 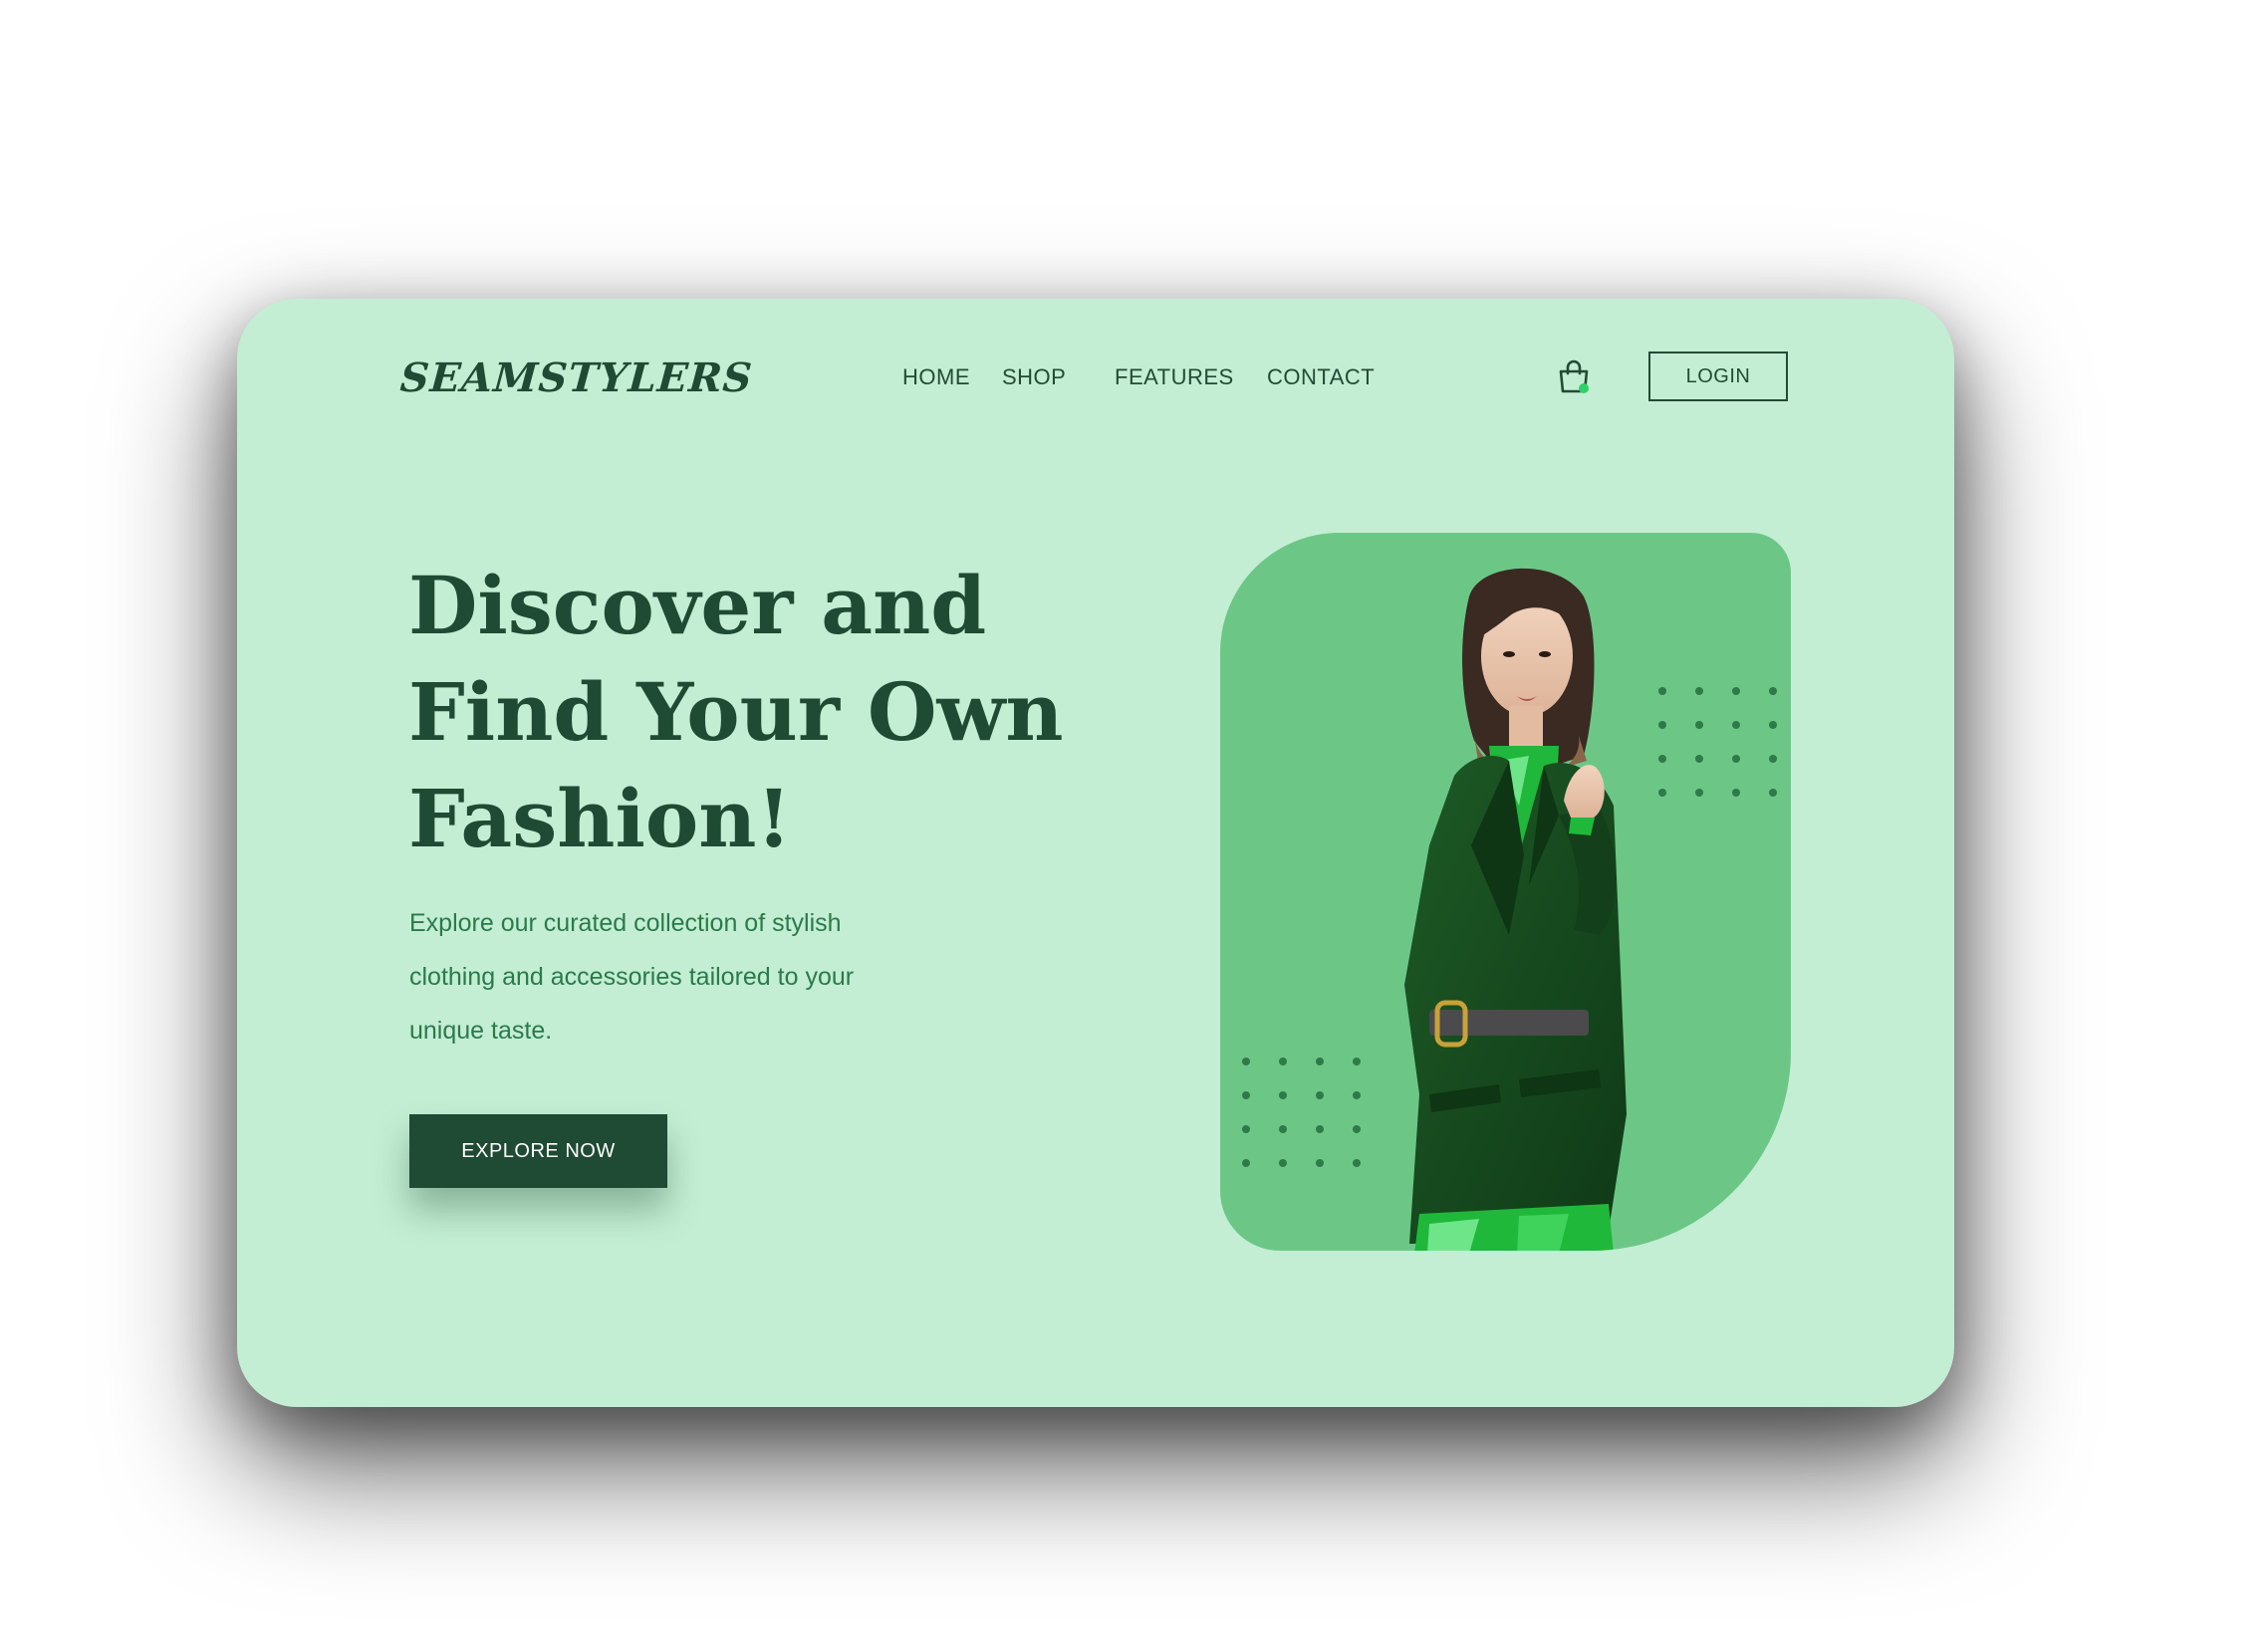 What do you see at coordinates (538, 1151) in the screenshot?
I see `explore-now-button: EXPLORE NOW` at bounding box center [538, 1151].